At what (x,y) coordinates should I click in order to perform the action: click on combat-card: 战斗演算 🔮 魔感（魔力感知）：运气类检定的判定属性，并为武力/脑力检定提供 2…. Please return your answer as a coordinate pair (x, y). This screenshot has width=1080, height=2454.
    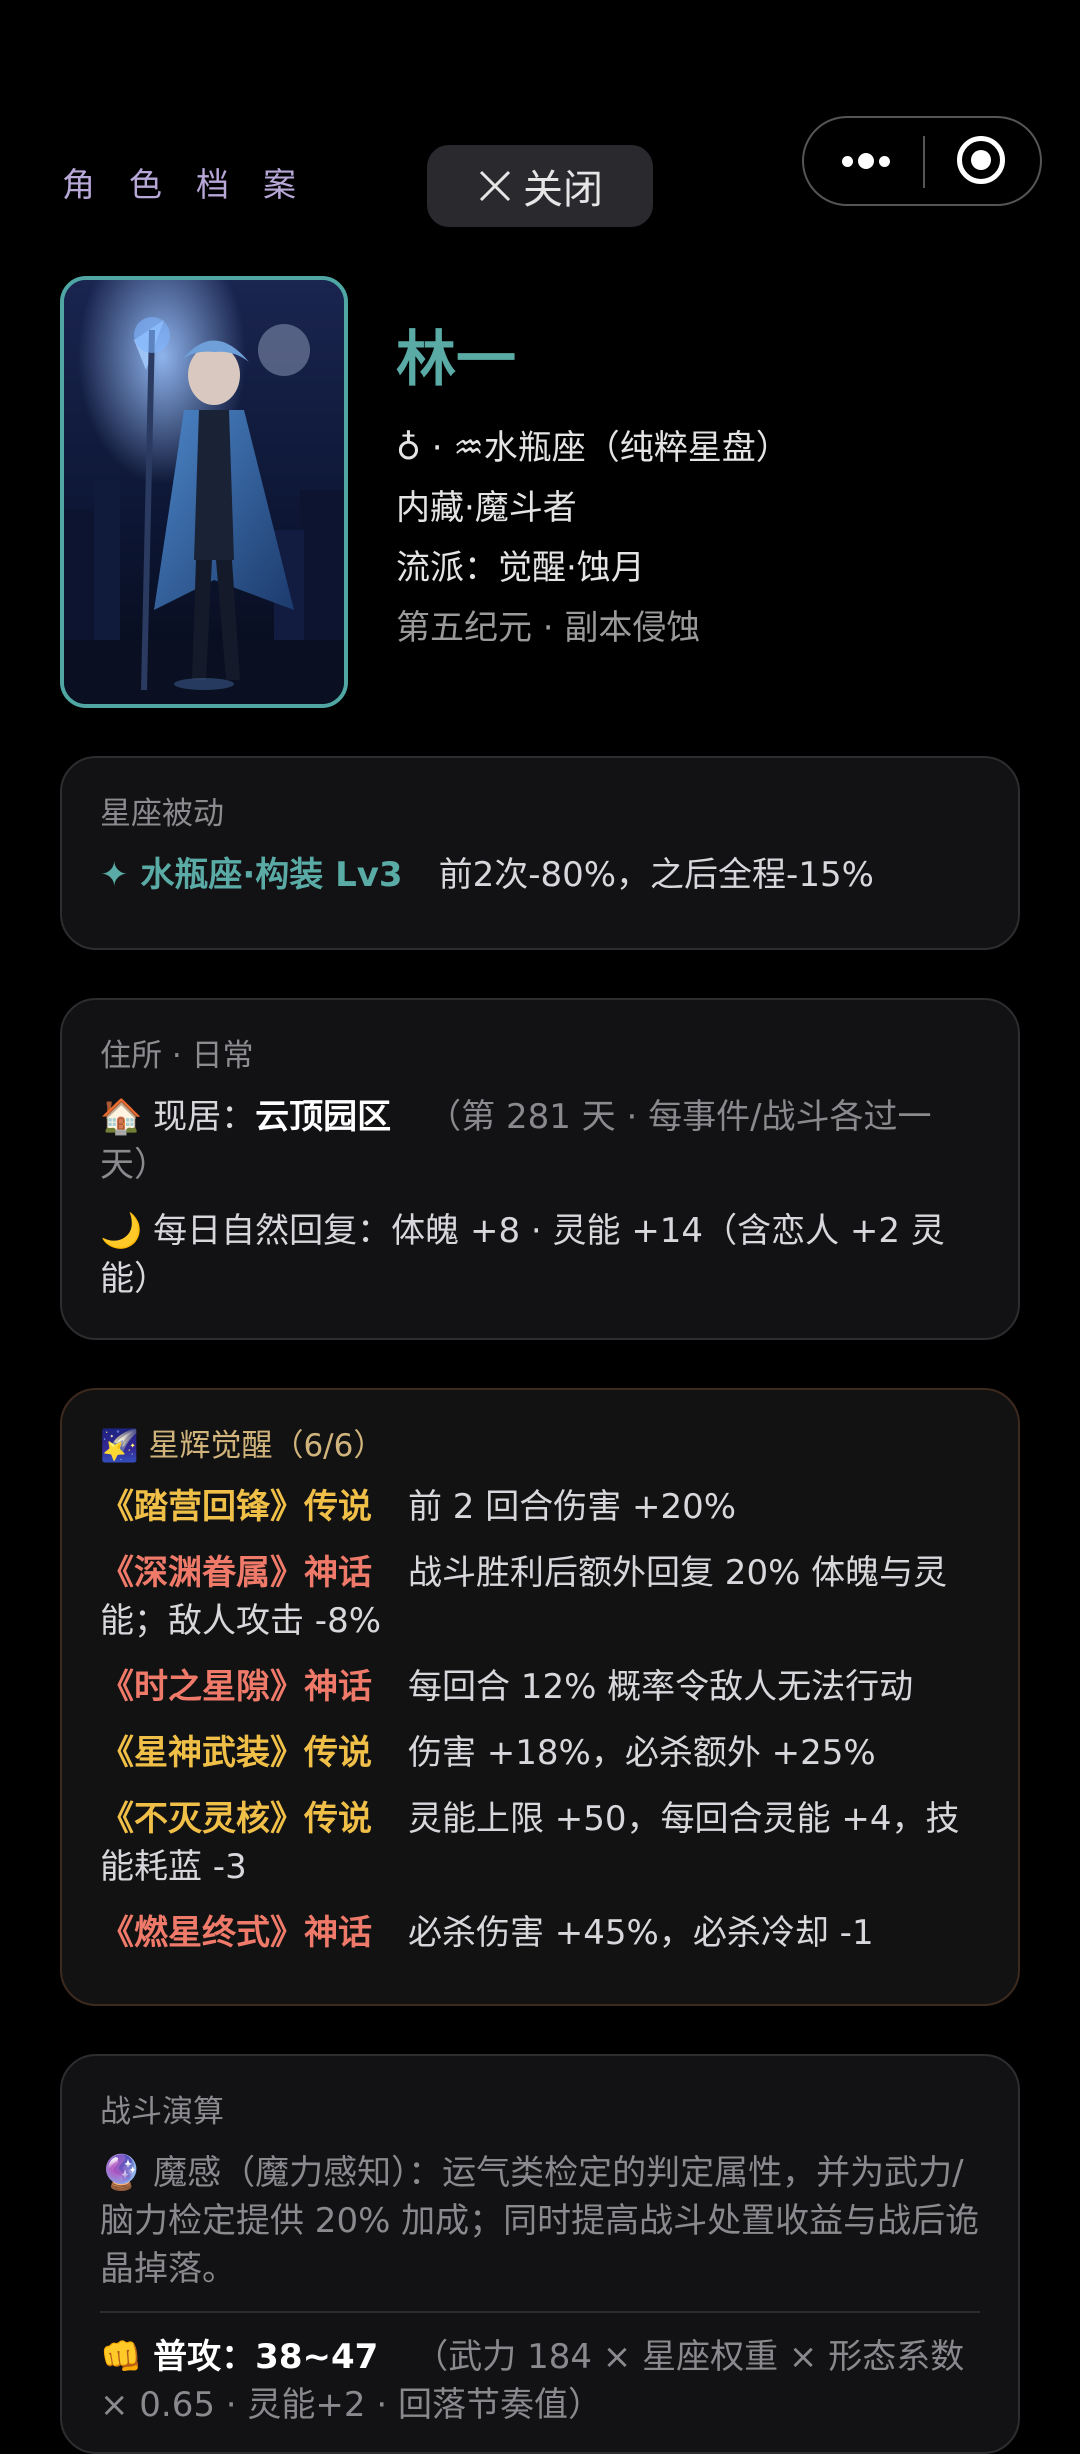
    Looking at the image, I should click on (540, 2254).